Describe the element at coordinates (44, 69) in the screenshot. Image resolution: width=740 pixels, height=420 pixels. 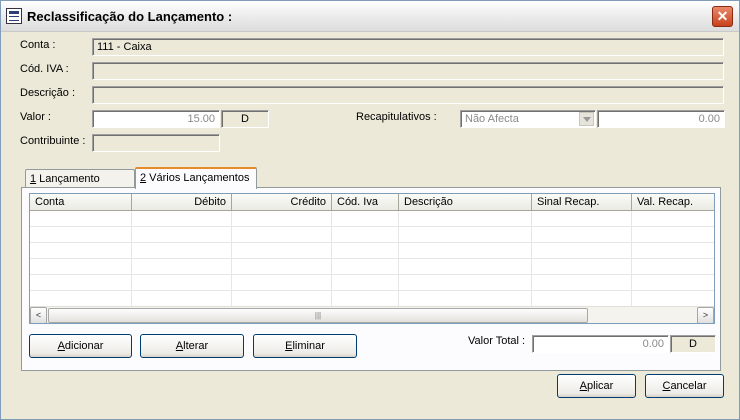
I see `cod-iva-label: Cód. IVA :` at that location.